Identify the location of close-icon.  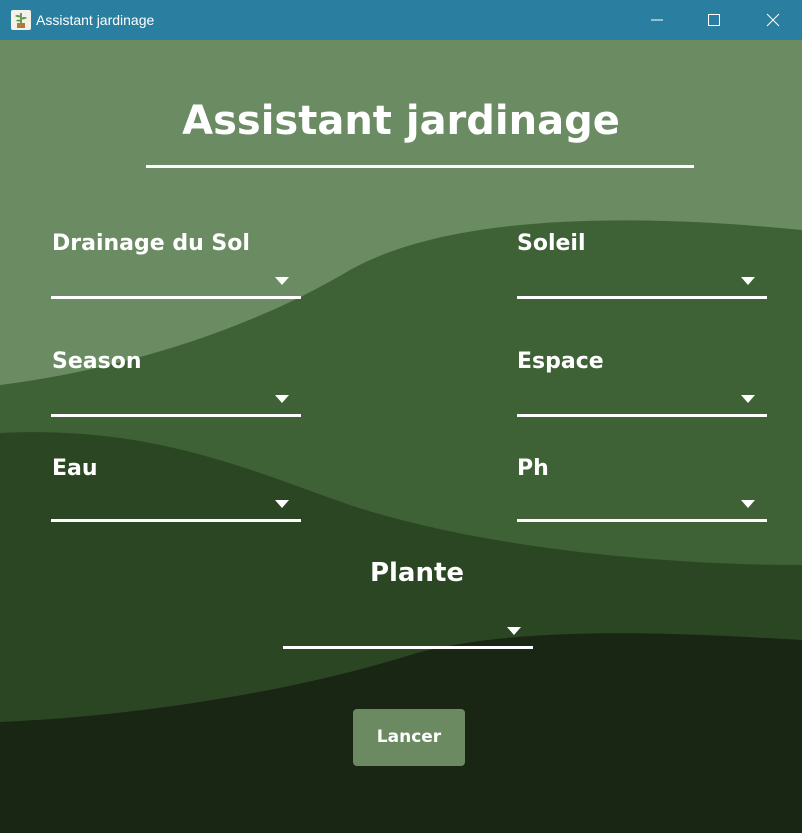
(773, 20).